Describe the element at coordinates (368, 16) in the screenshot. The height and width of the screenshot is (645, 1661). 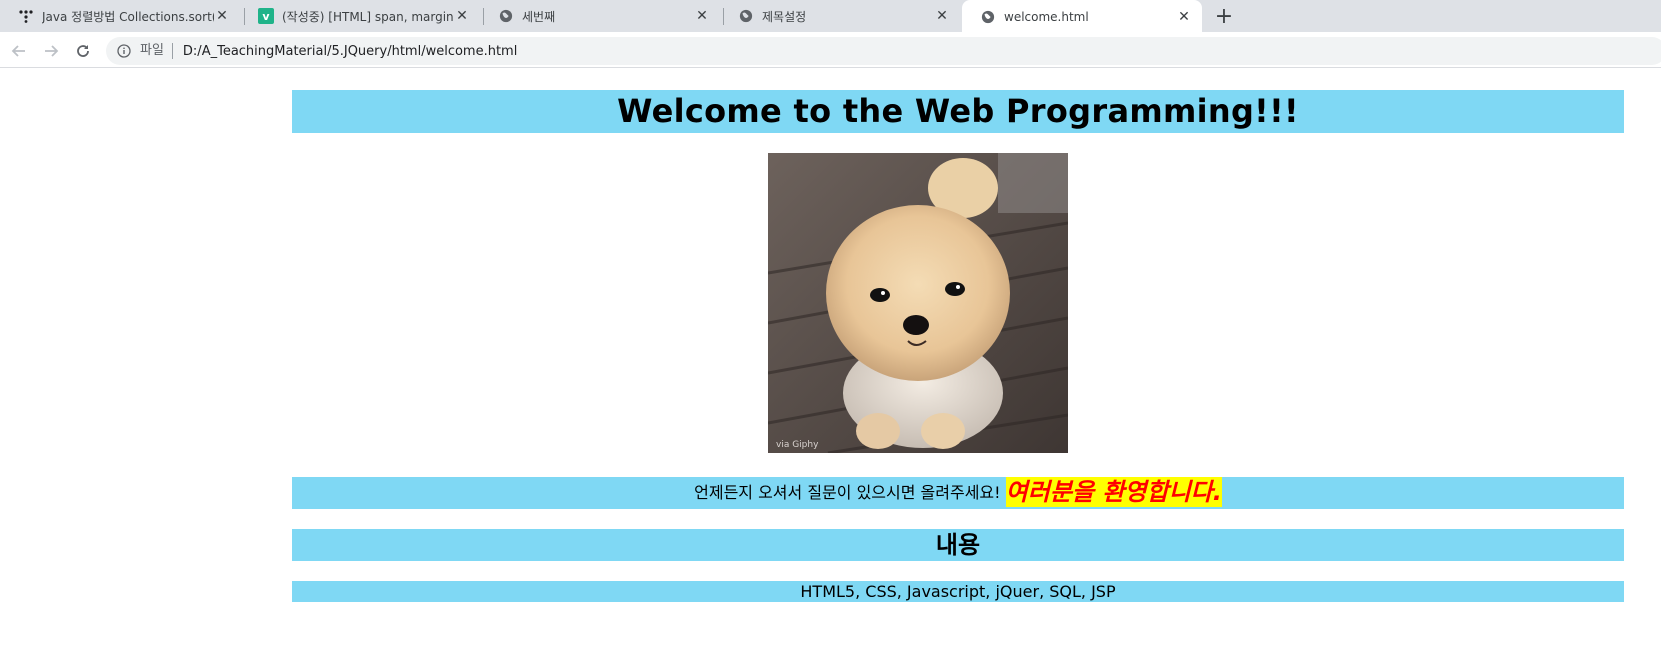
I see `tab-title: (작성중) [HTML] span, margin` at that location.